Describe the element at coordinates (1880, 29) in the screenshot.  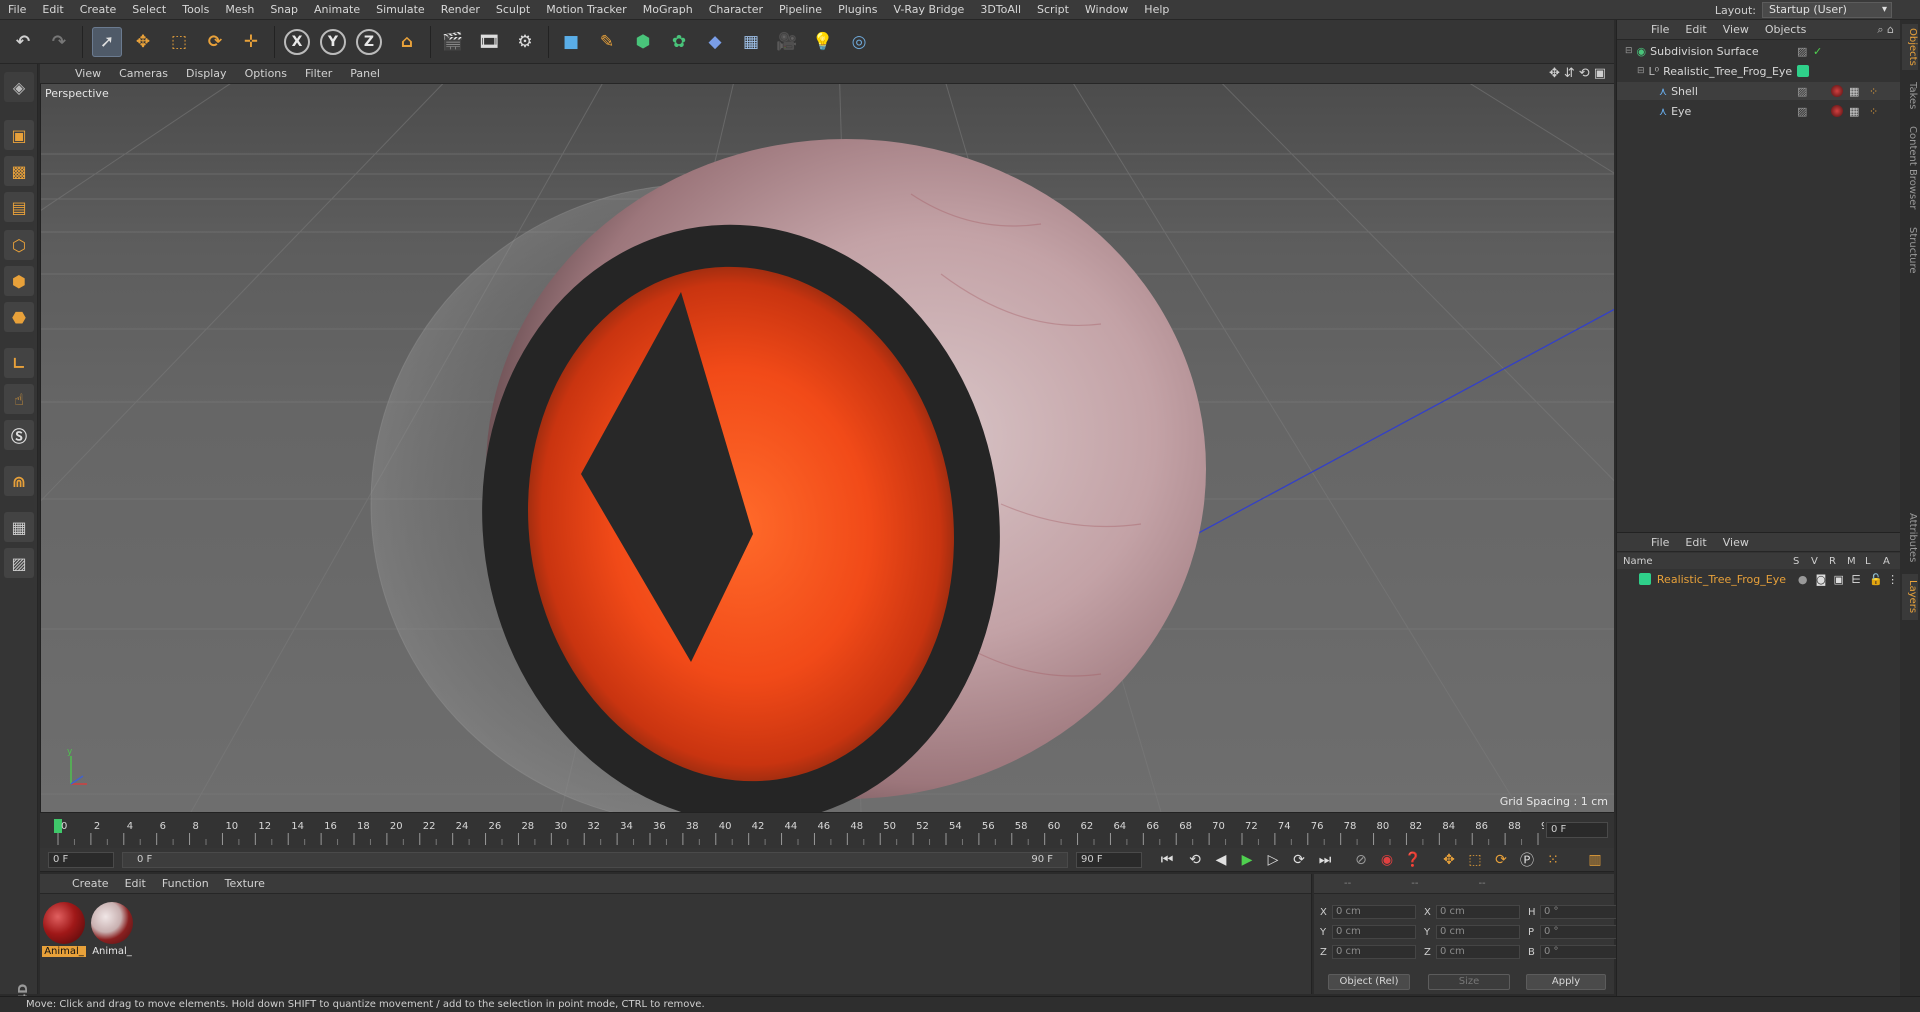
I see `search-icon: ⌕` at that location.